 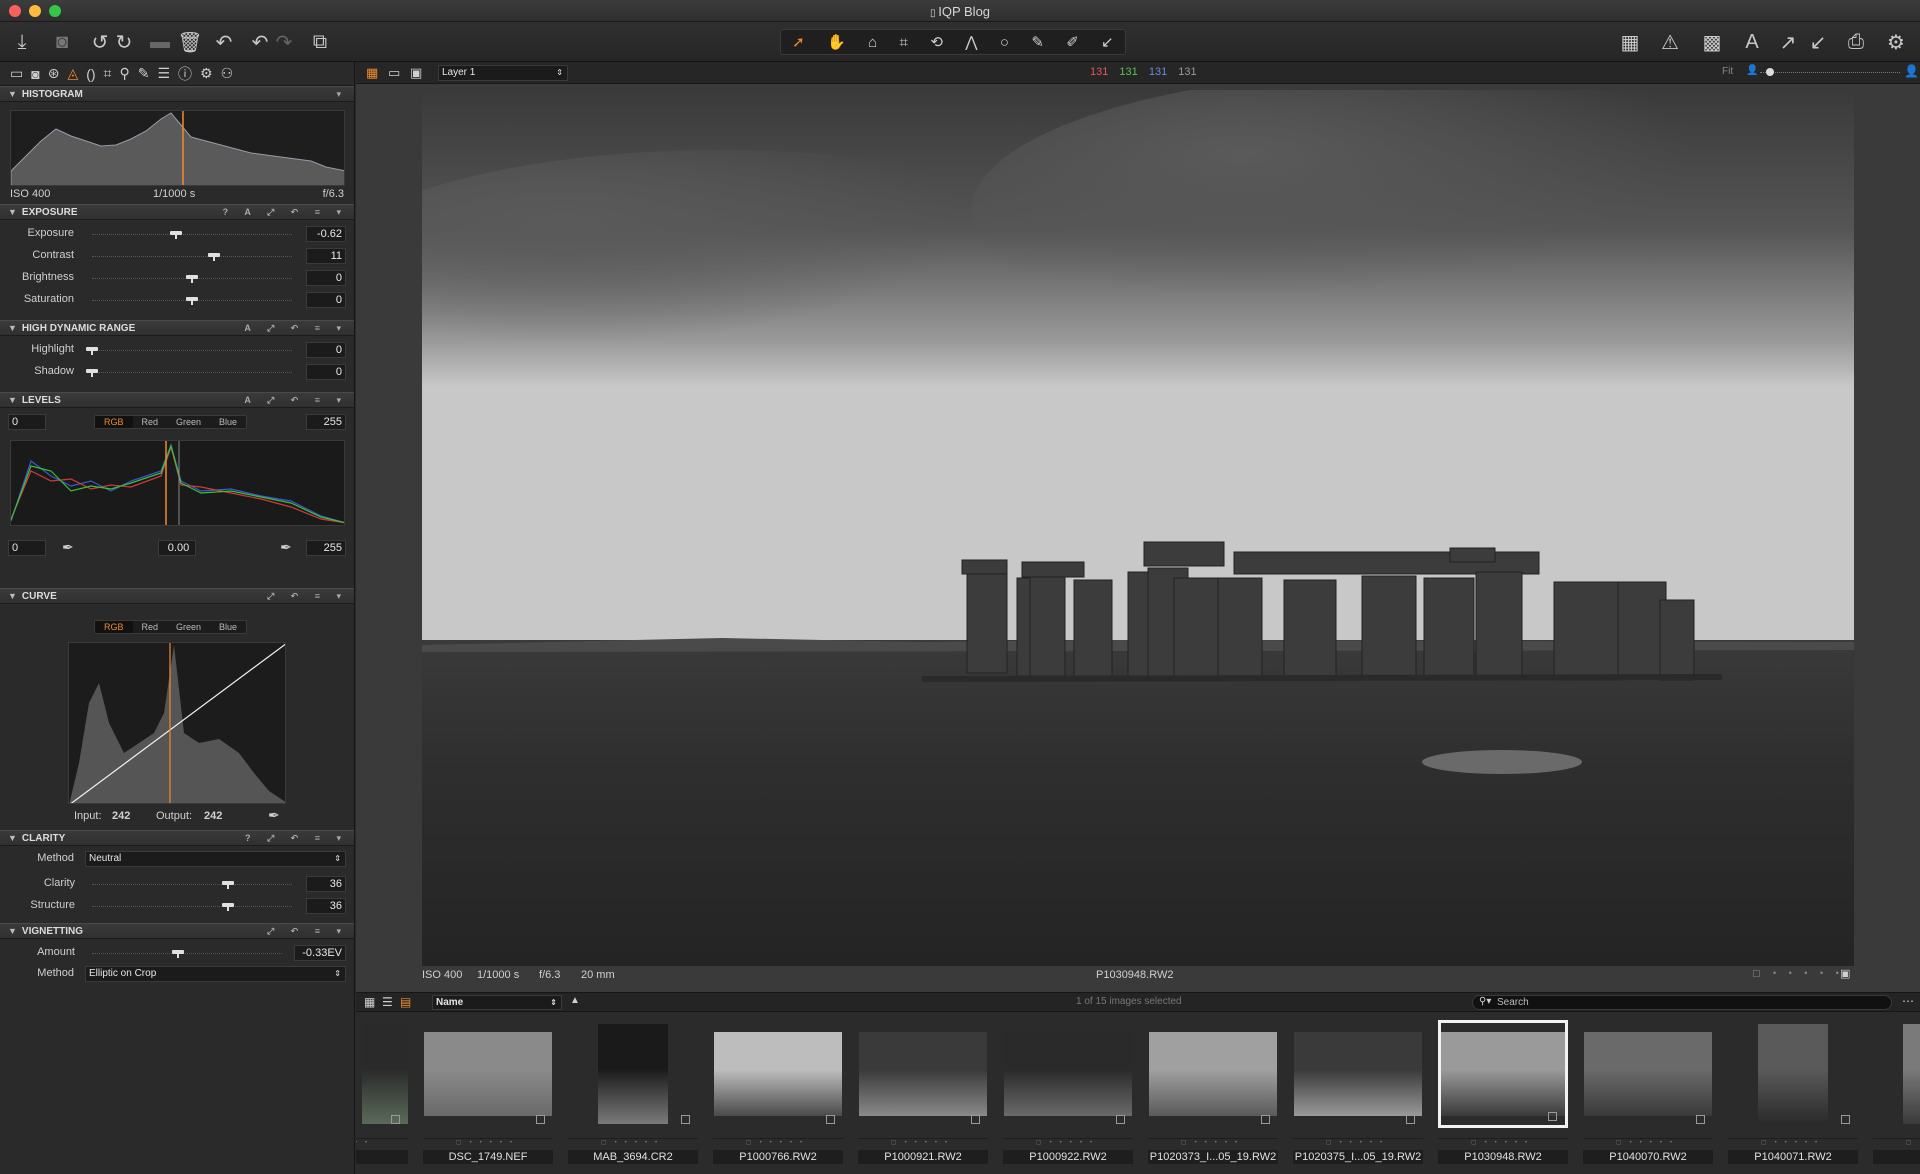 I want to click on thumbnail: ▢••••• P1030948.RW2, so click(x=1503, y=1093).